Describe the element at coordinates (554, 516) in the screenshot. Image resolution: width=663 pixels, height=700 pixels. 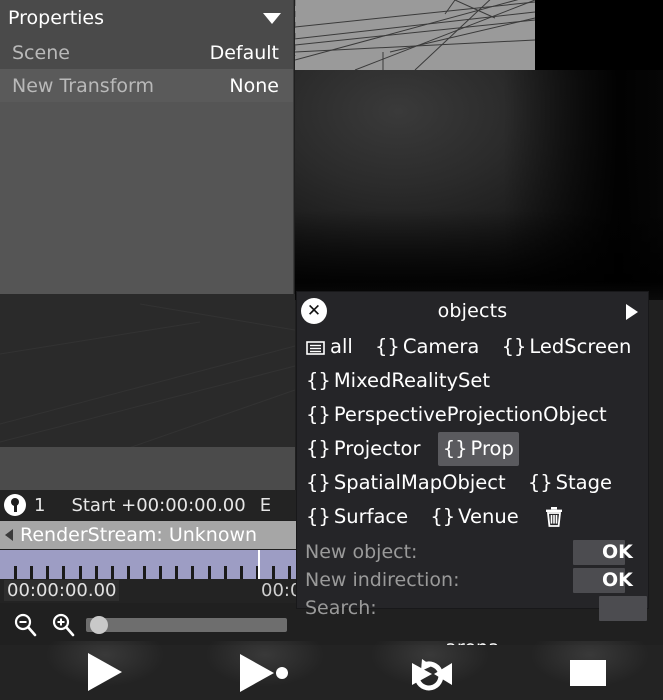
I see `trash-icon` at that location.